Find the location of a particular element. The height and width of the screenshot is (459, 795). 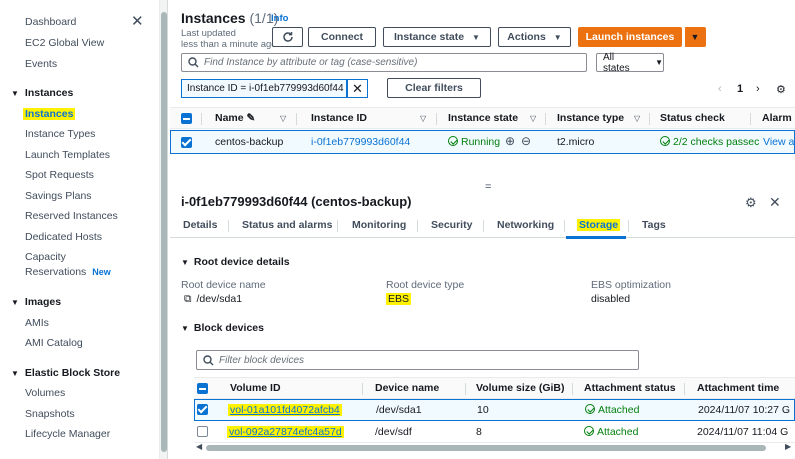

sidebar-item-events: Events is located at coordinates (41, 64).